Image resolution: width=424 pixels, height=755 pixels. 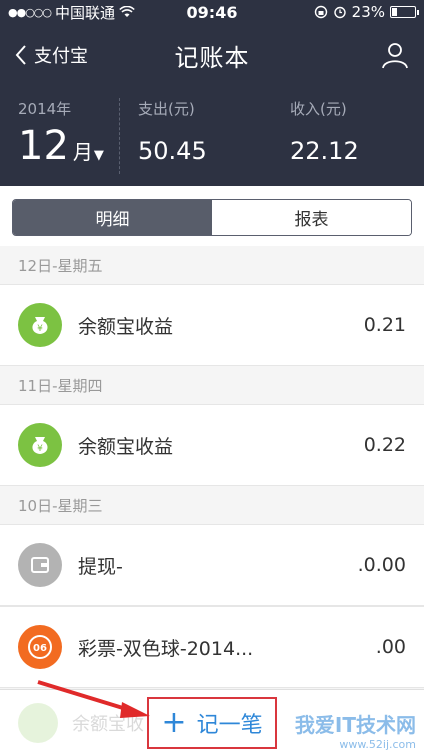 What do you see at coordinates (229, 725) in the screenshot?
I see `add-record-label: 记一笔` at bounding box center [229, 725].